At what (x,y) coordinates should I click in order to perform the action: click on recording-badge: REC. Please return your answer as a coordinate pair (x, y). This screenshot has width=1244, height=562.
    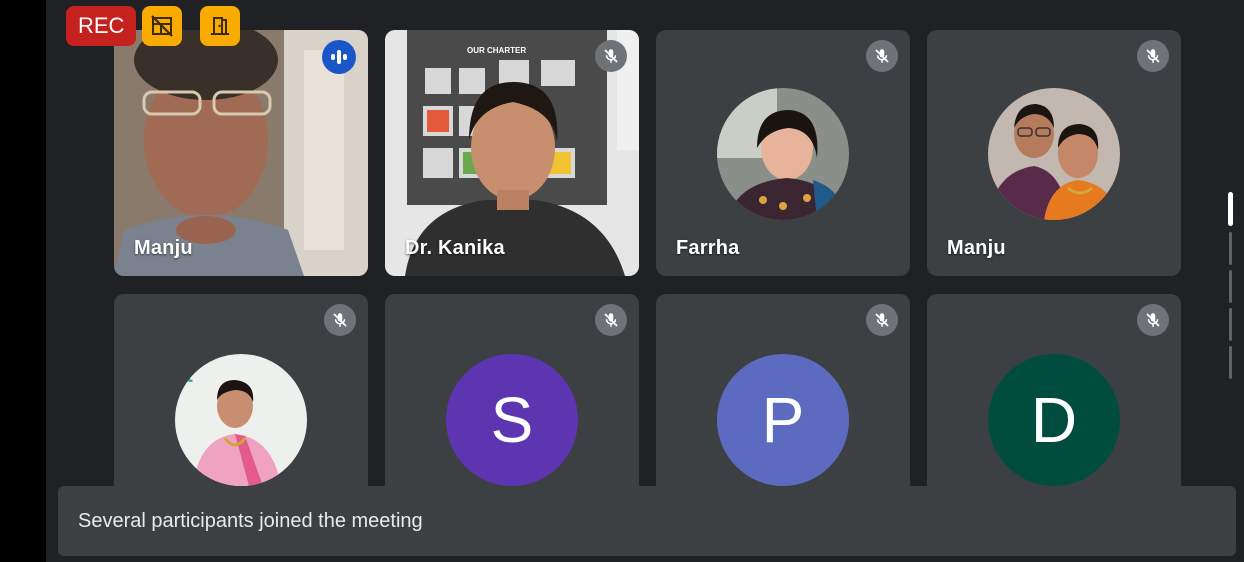
    Looking at the image, I should click on (101, 26).